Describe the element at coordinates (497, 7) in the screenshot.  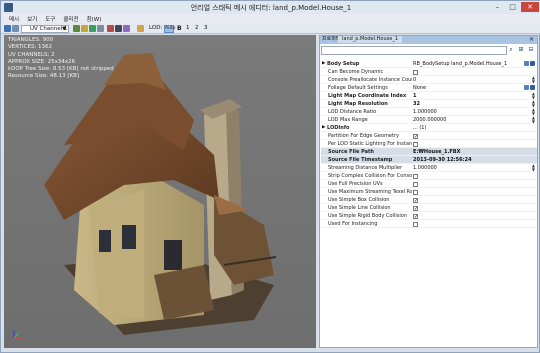
I see `minimize-button: –` at that location.